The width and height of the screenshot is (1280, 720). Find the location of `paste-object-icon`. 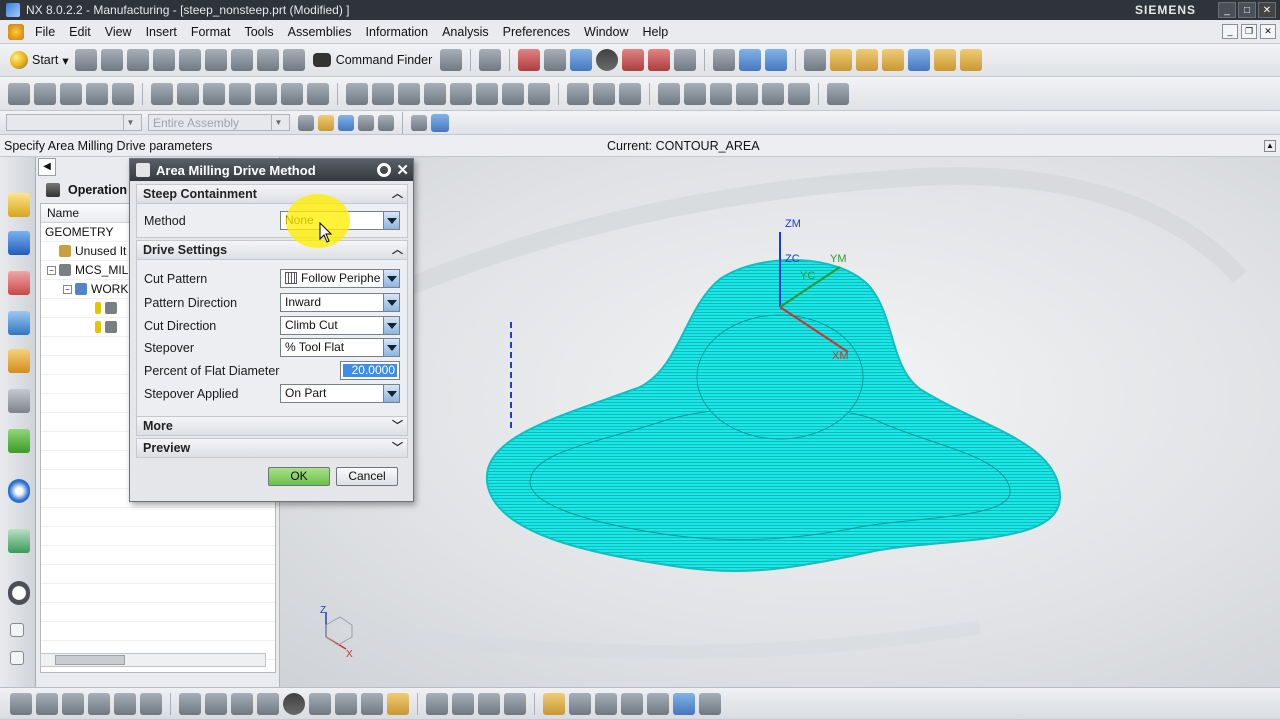

paste-object-icon is located at coordinates (435, 93).